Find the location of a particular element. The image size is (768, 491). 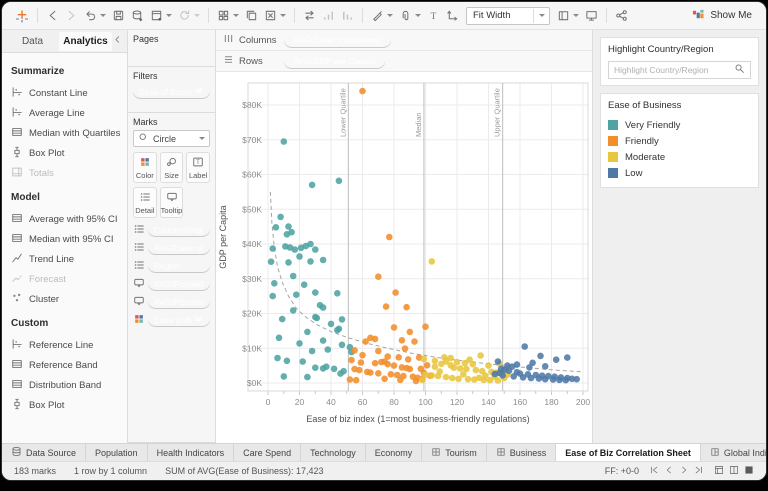

field-pill: AVG(Ease of Business) is located at coordinates (337, 40).